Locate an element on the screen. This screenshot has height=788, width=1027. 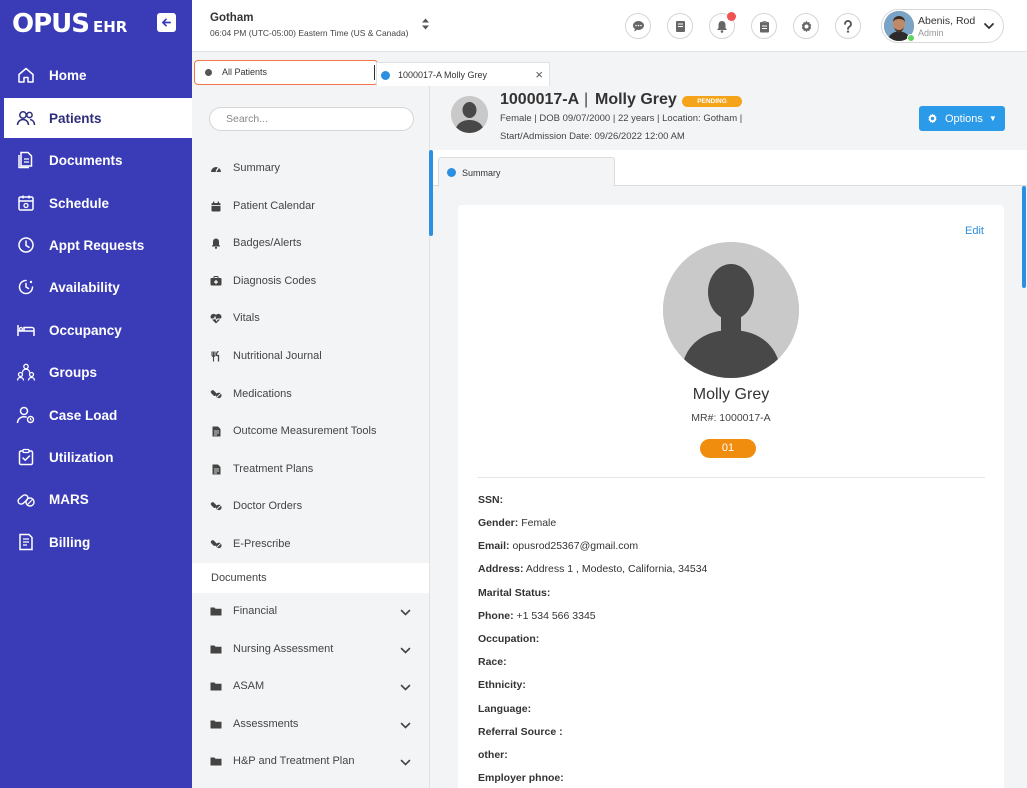
field-label: Marital Status: is located at coordinates (514, 593).